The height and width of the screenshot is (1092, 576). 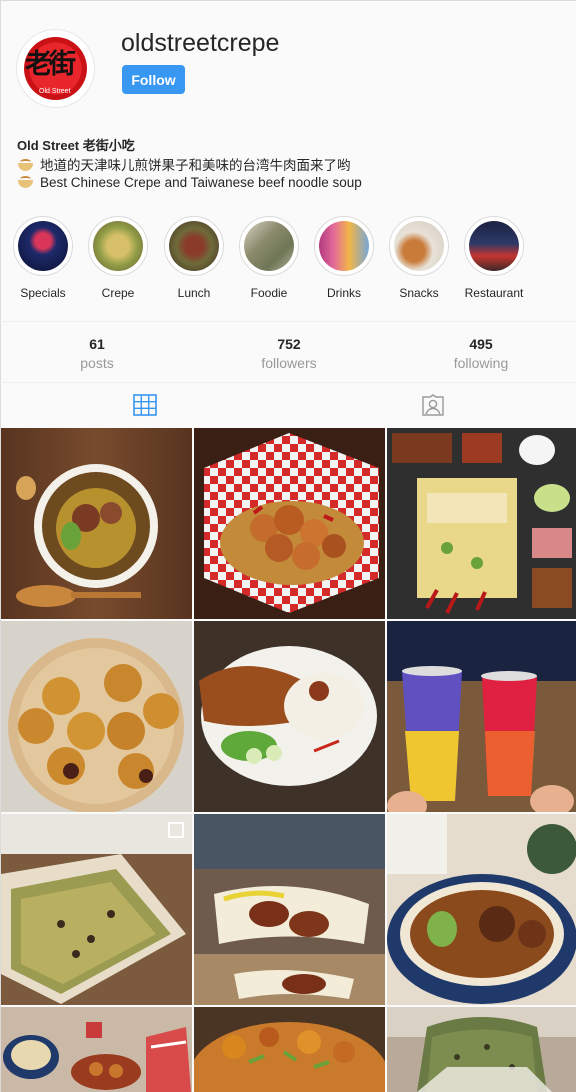 I want to click on stat-posts: 61 posts, so click(x=97, y=353).